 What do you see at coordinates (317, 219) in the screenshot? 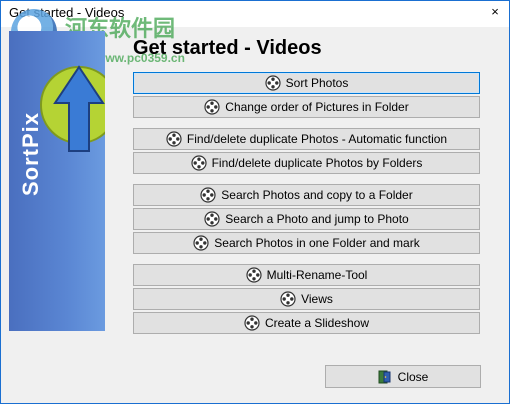
I see `button-label: Search a Photo and jump to Photo` at bounding box center [317, 219].